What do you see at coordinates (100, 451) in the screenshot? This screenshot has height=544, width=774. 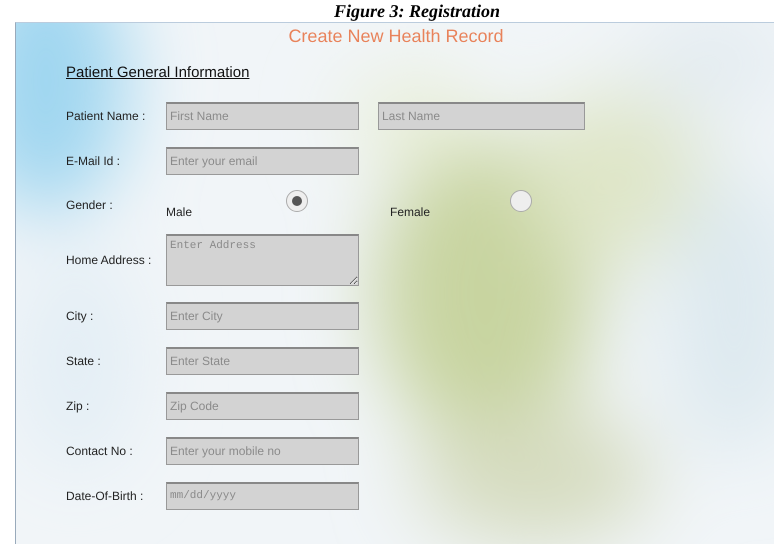 I see `field-label: Contact No :` at bounding box center [100, 451].